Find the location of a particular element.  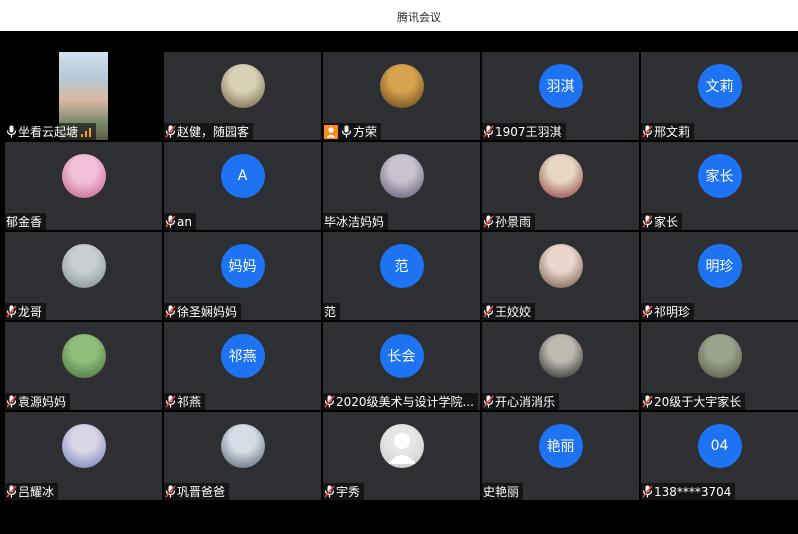

participant-name: 方荣 is located at coordinates (365, 132).